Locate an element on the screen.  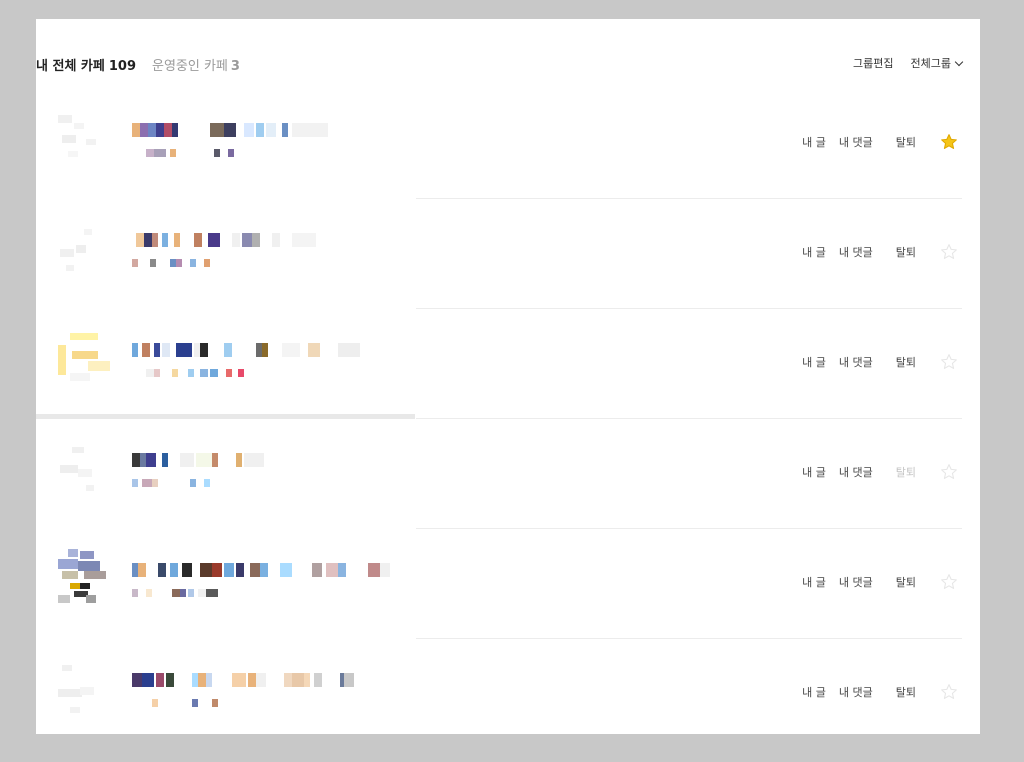
group-filter-label: 전체그룹 is located at coordinates (930, 63).